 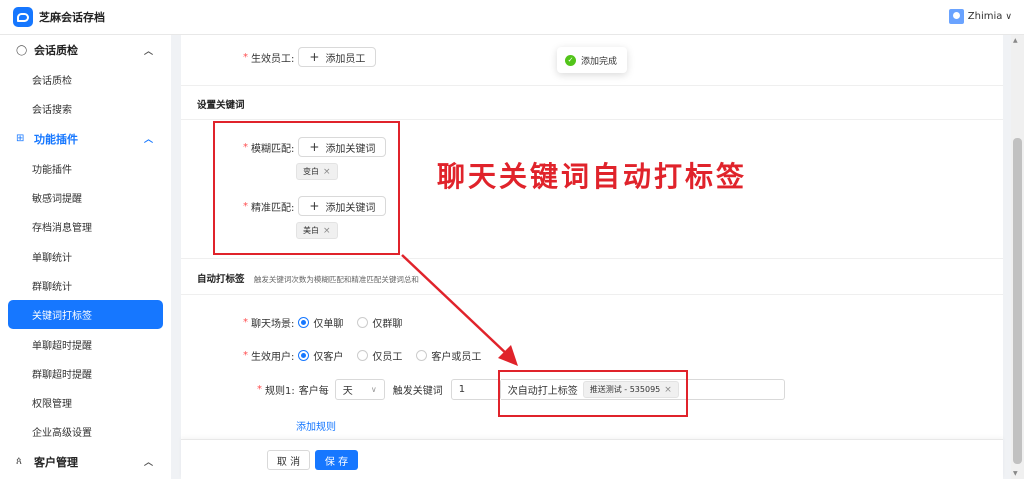 I want to click on trigger-label: 触发关键词, so click(x=417, y=391).